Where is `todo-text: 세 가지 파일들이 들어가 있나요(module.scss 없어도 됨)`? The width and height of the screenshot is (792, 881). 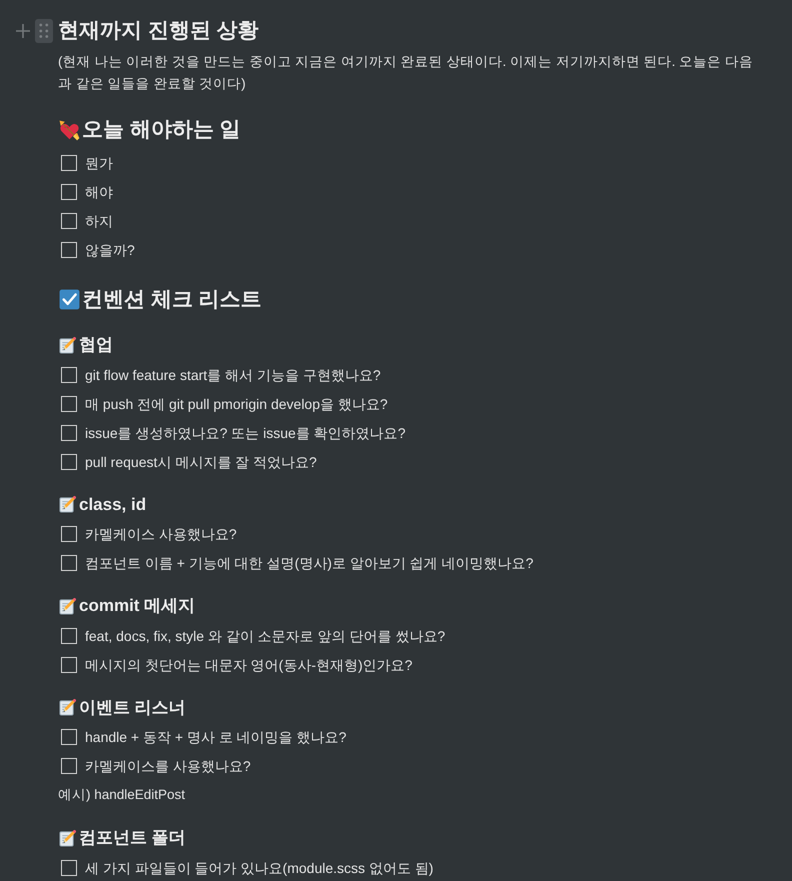 todo-text: 세 가지 파일들이 들어가 있나요(module.scss 없어도 됨) is located at coordinates (259, 867).